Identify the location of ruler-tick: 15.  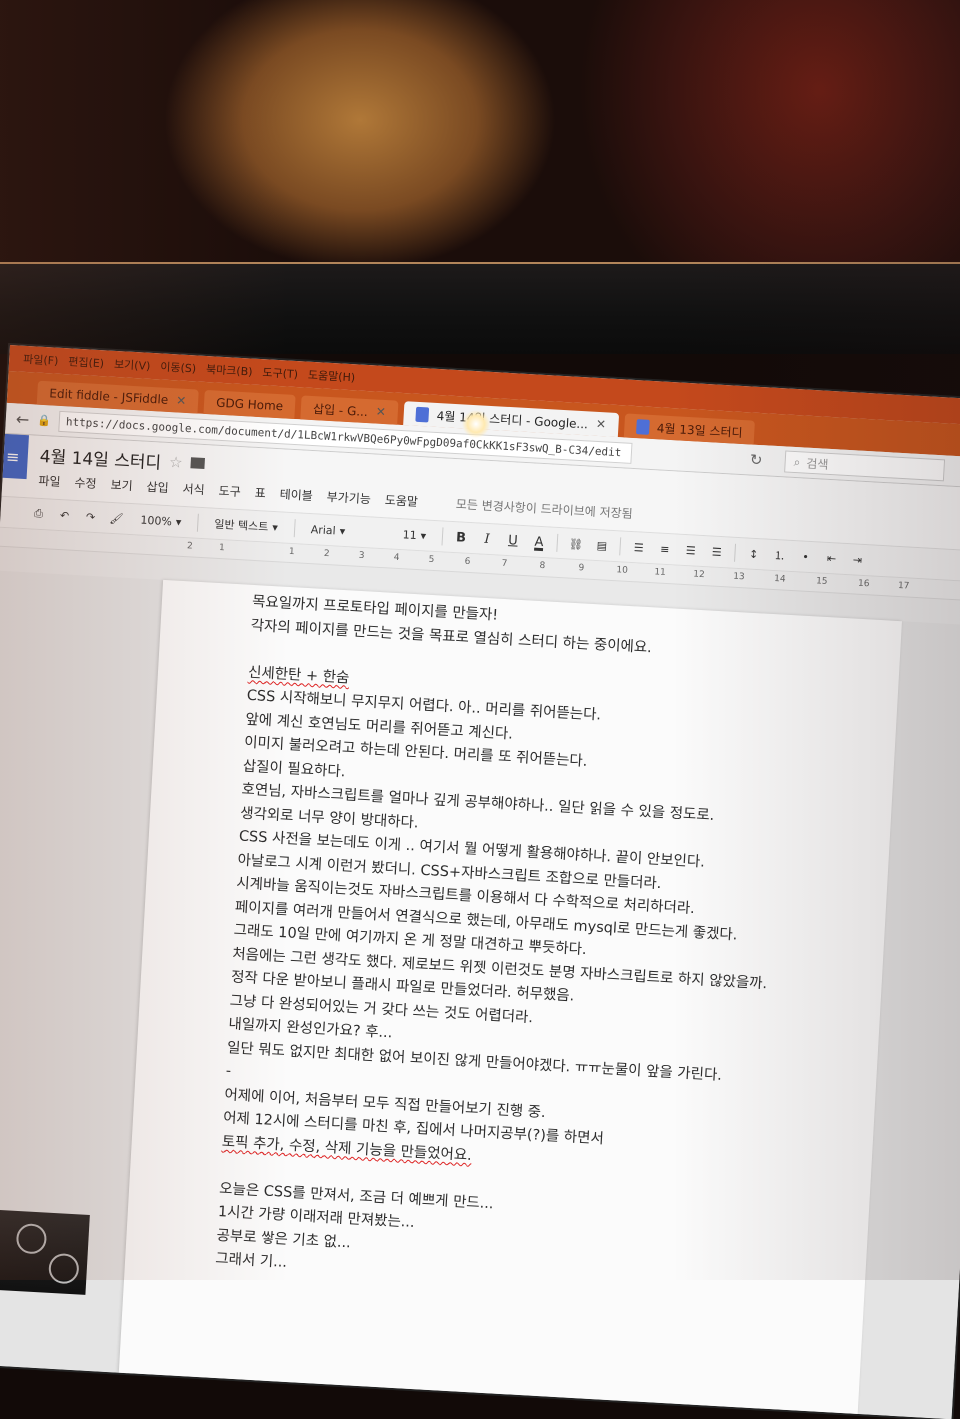
(821, 581).